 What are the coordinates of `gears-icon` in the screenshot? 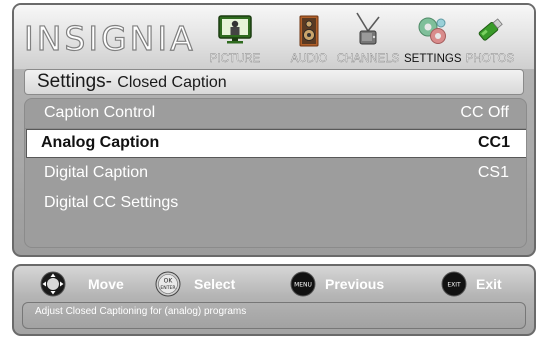 It's located at (432, 32).